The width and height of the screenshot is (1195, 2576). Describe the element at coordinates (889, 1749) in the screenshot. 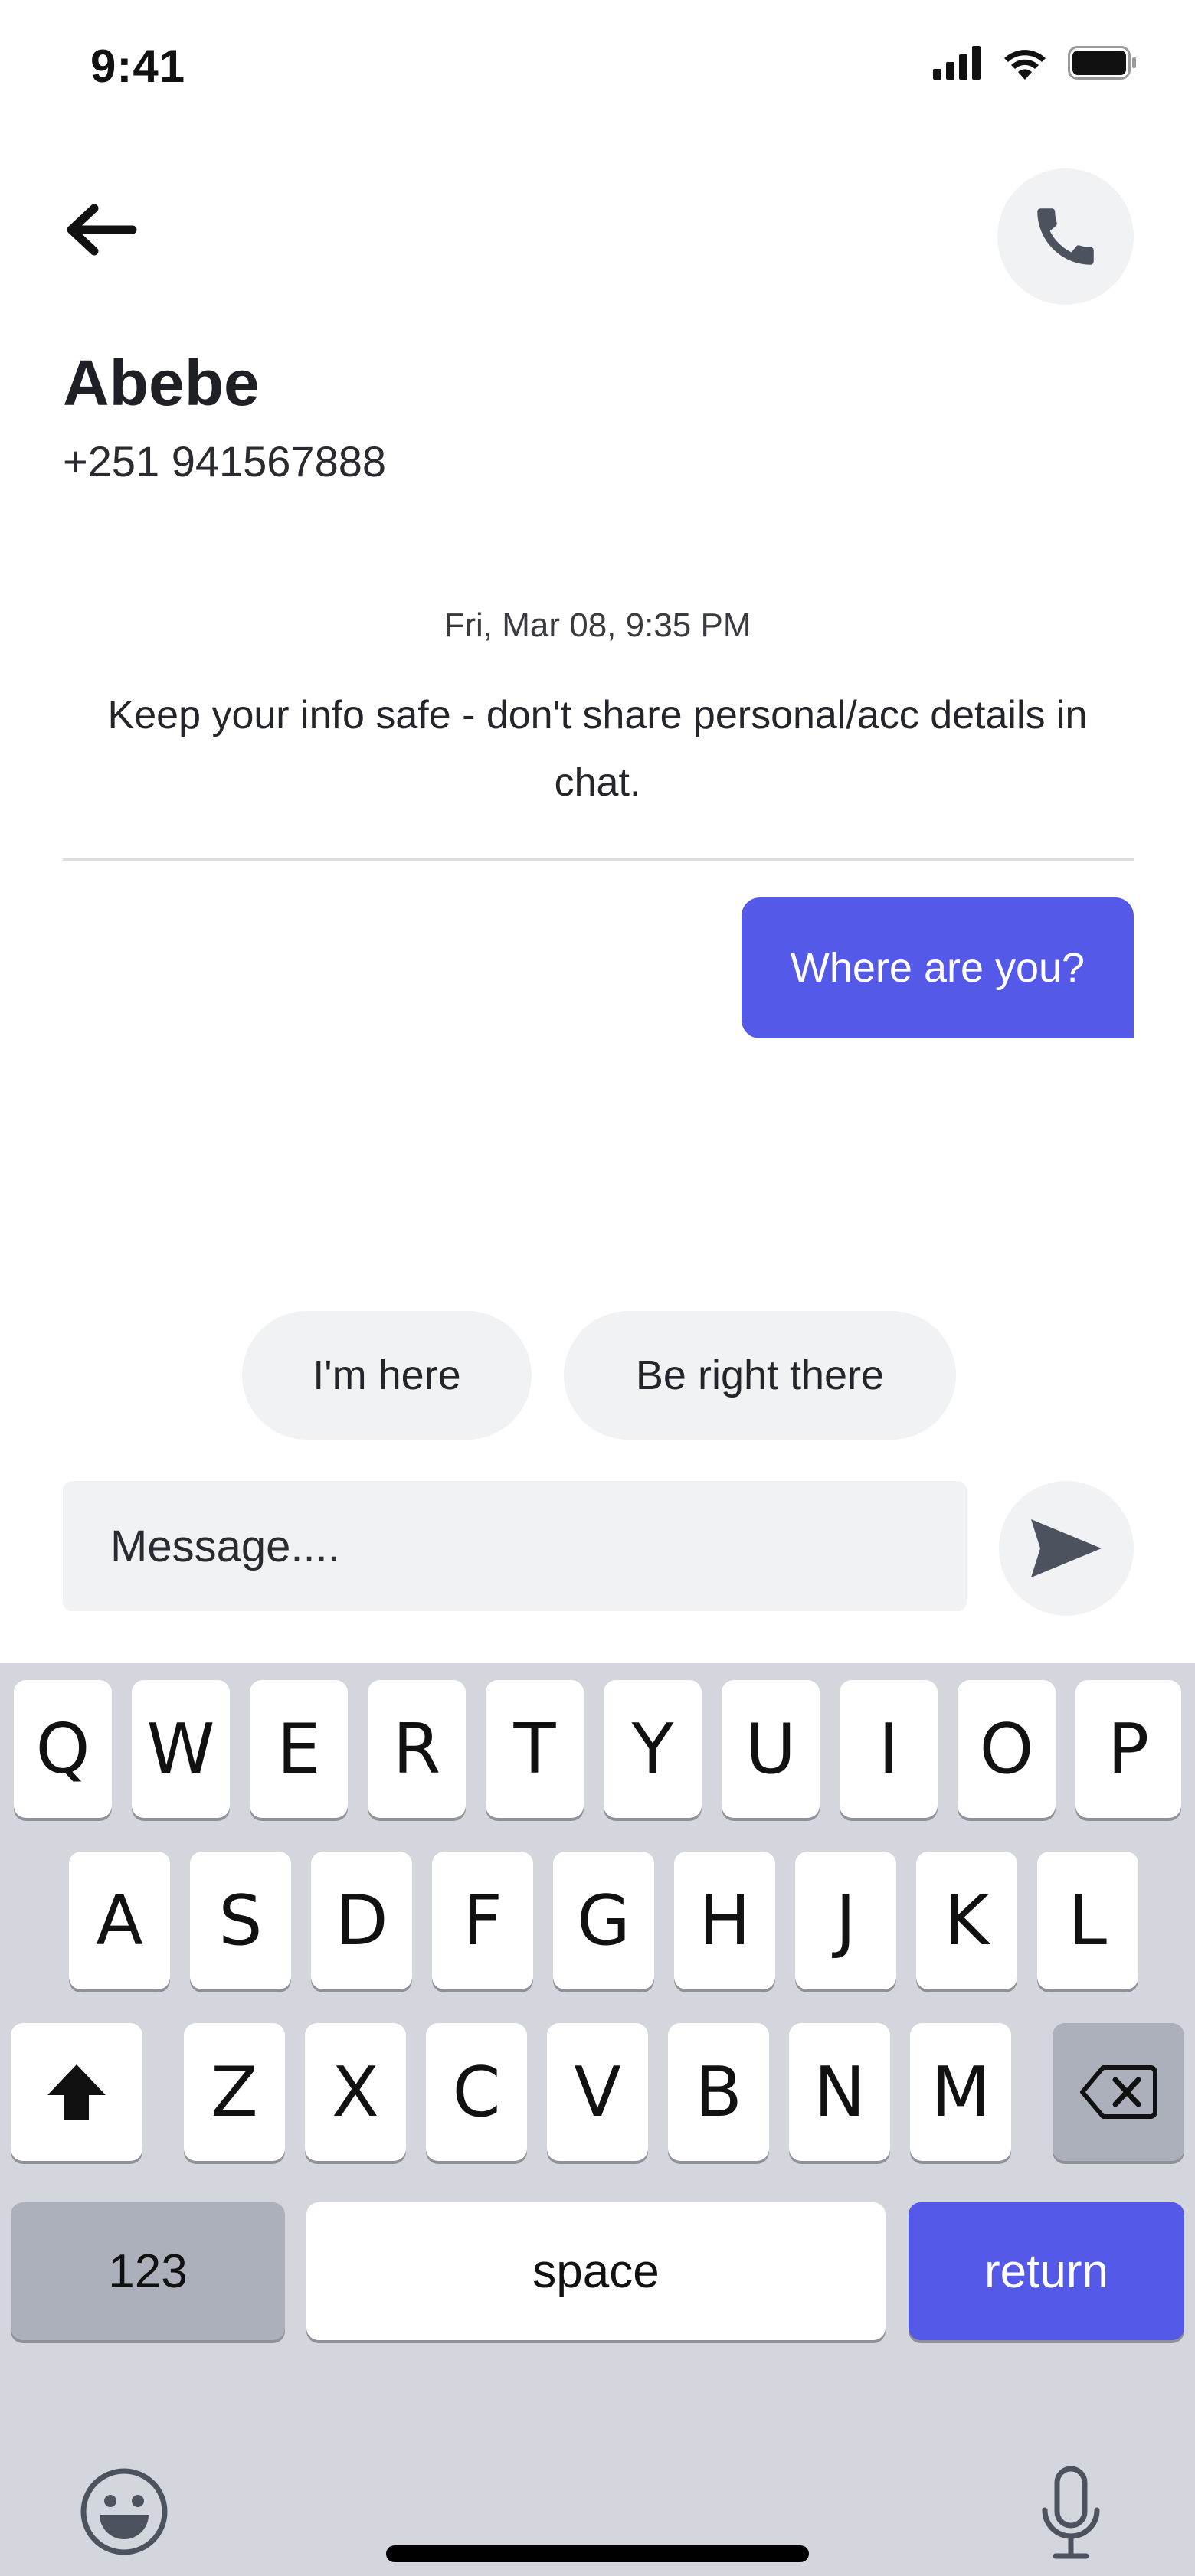

I see `key-i: I` at that location.